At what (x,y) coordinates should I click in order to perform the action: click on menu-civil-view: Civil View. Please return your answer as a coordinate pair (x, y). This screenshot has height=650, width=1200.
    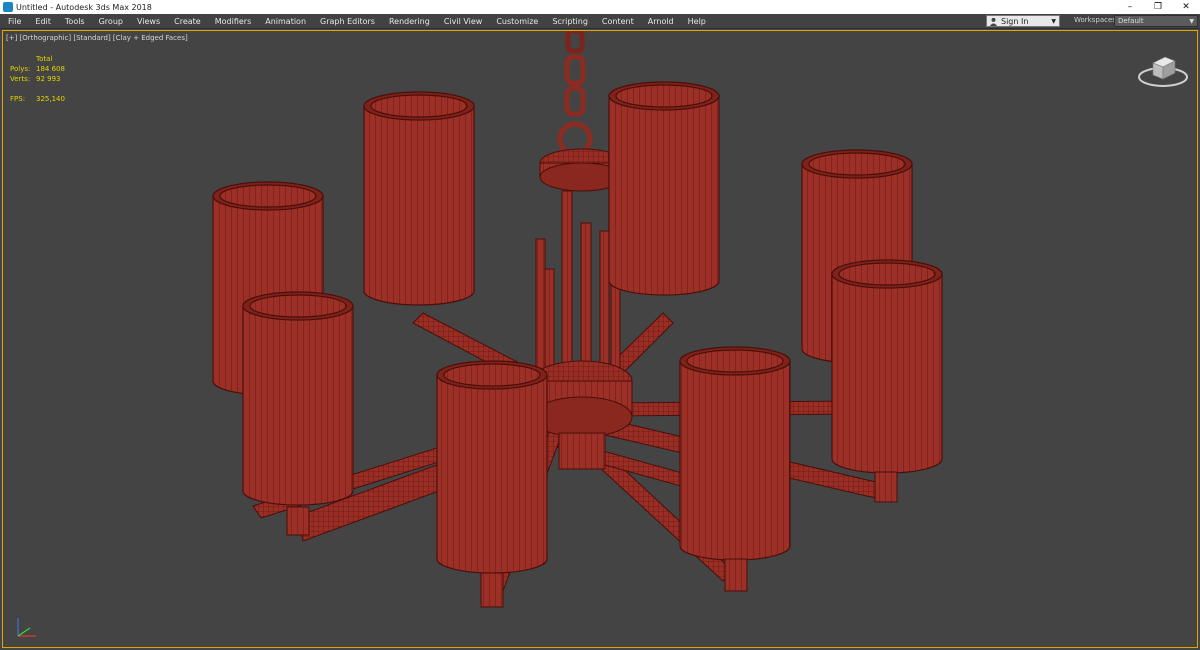
    Looking at the image, I should click on (462, 21).